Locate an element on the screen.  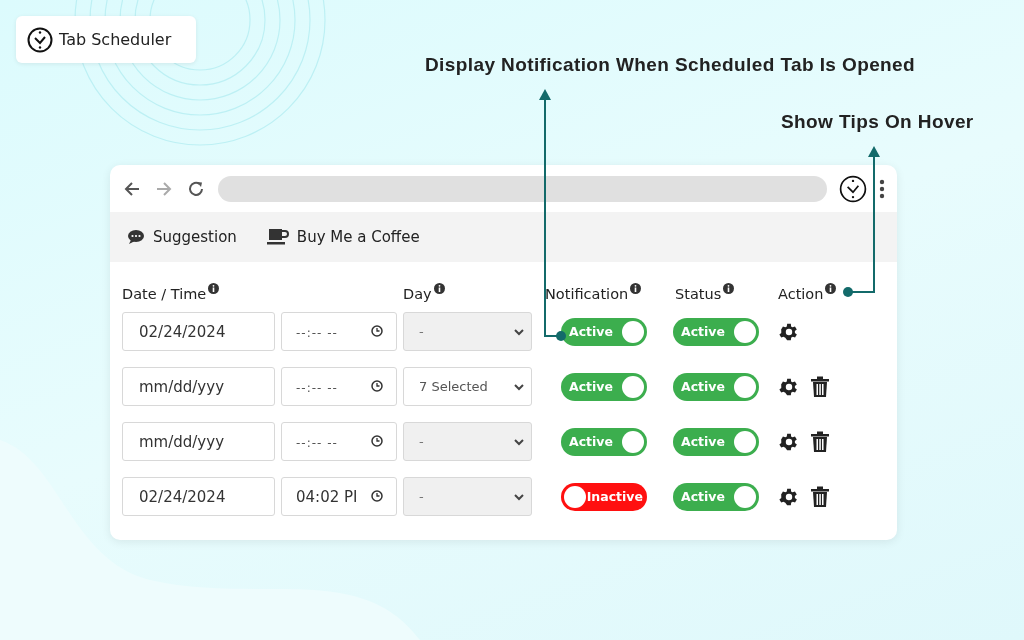
coffee-cup-icon is located at coordinates (277, 237).